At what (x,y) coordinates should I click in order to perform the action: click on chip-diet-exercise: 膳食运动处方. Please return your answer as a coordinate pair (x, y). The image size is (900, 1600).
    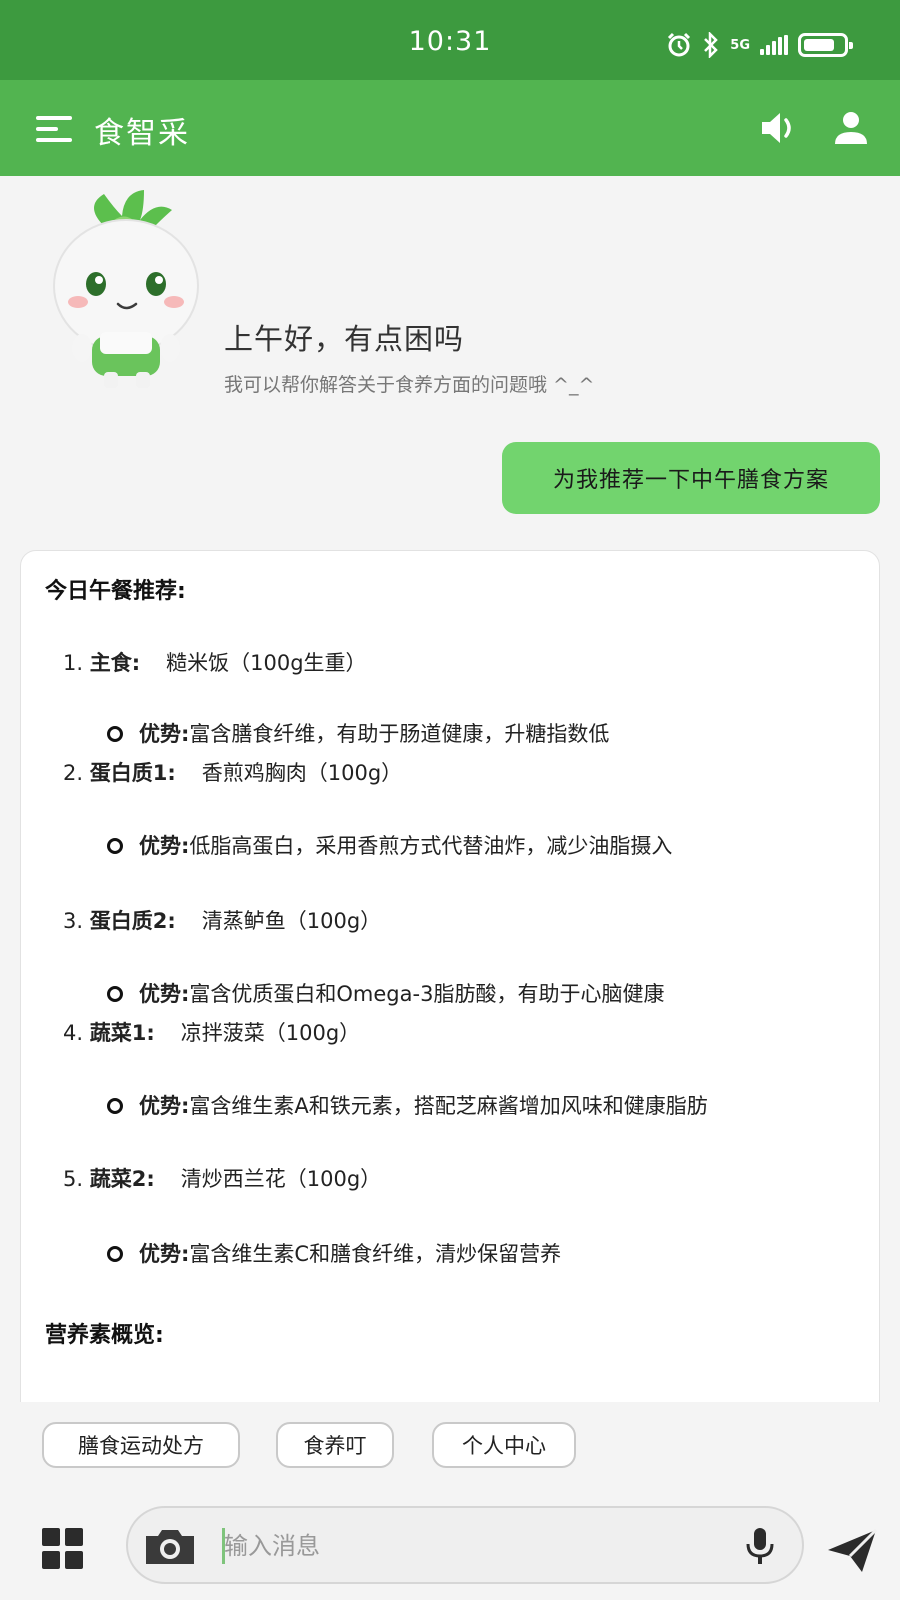
    Looking at the image, I should click on (141, 1445).